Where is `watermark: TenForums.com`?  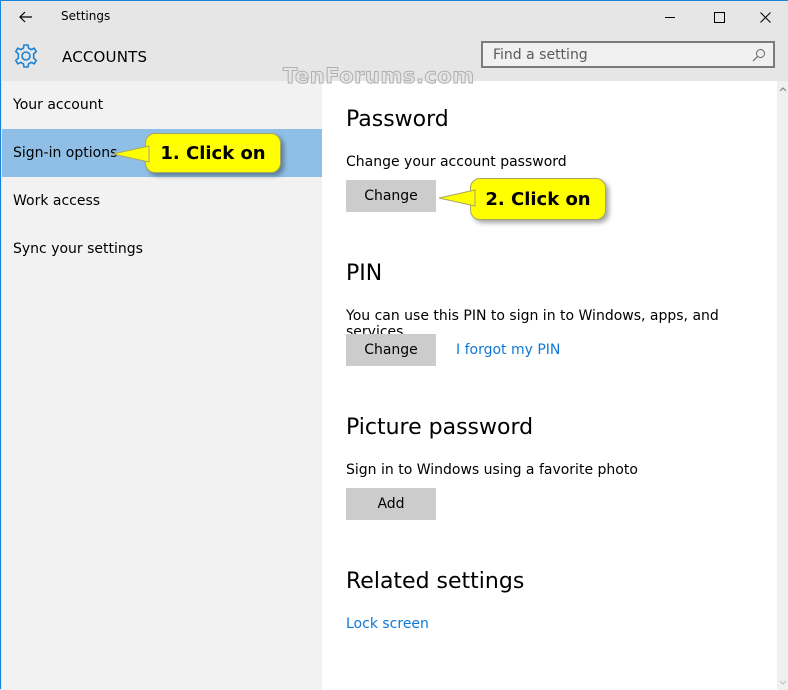
watermark: TenForums.com is located at coordinates (379, 76).